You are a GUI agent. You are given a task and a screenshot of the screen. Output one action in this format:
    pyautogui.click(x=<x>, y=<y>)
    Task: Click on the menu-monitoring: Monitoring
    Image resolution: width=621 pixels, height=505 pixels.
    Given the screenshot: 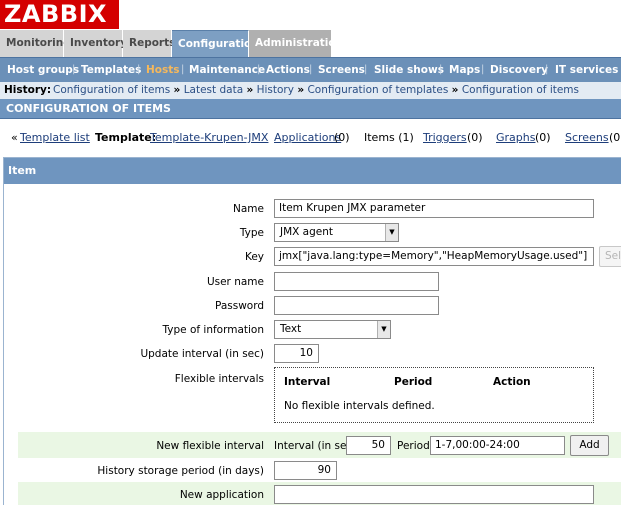 What is the action you would take?
    pyautogui.click(x=35, y=43)
    